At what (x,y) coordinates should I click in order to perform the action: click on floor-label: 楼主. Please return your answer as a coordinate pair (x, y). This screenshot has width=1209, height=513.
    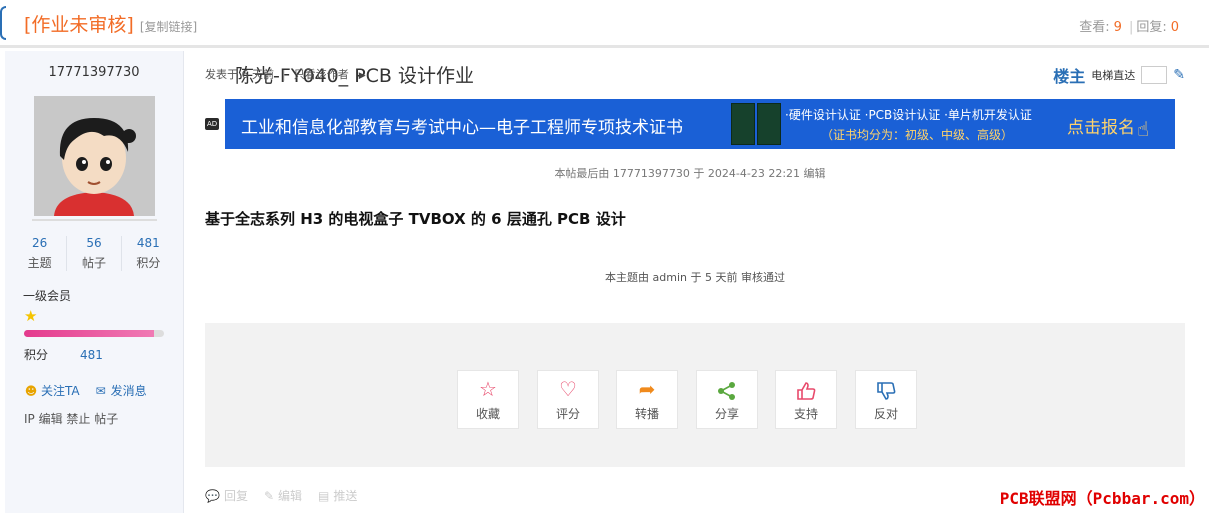
    Looking at the image, I should click on (1069, 76).